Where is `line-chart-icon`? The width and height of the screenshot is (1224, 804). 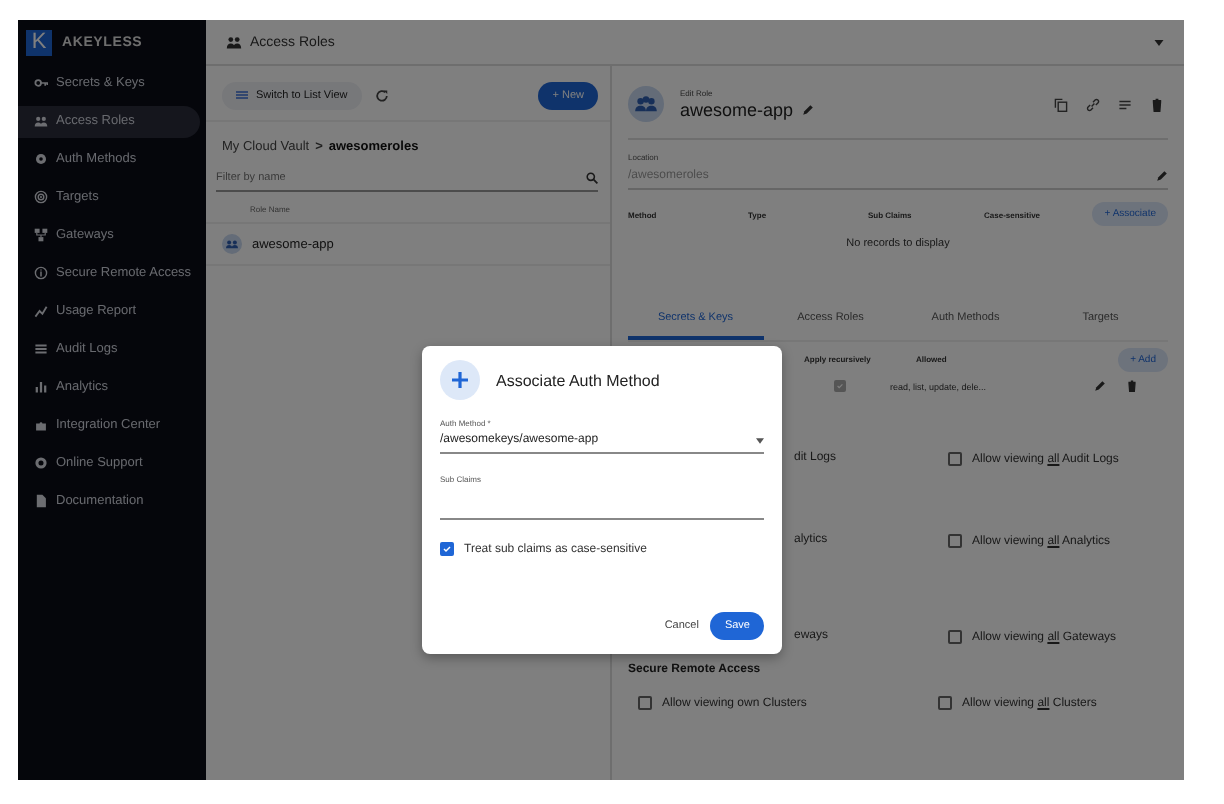 line-chart-icon is located at coordinates (41, 311).